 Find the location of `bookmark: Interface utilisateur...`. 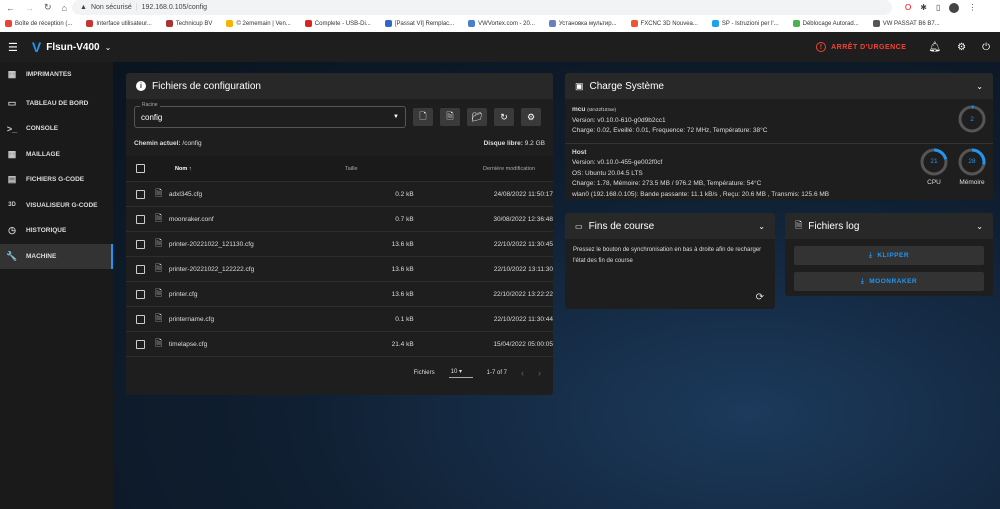

bookmark: Interface utilisateur... is located at coordinates (119, 24).